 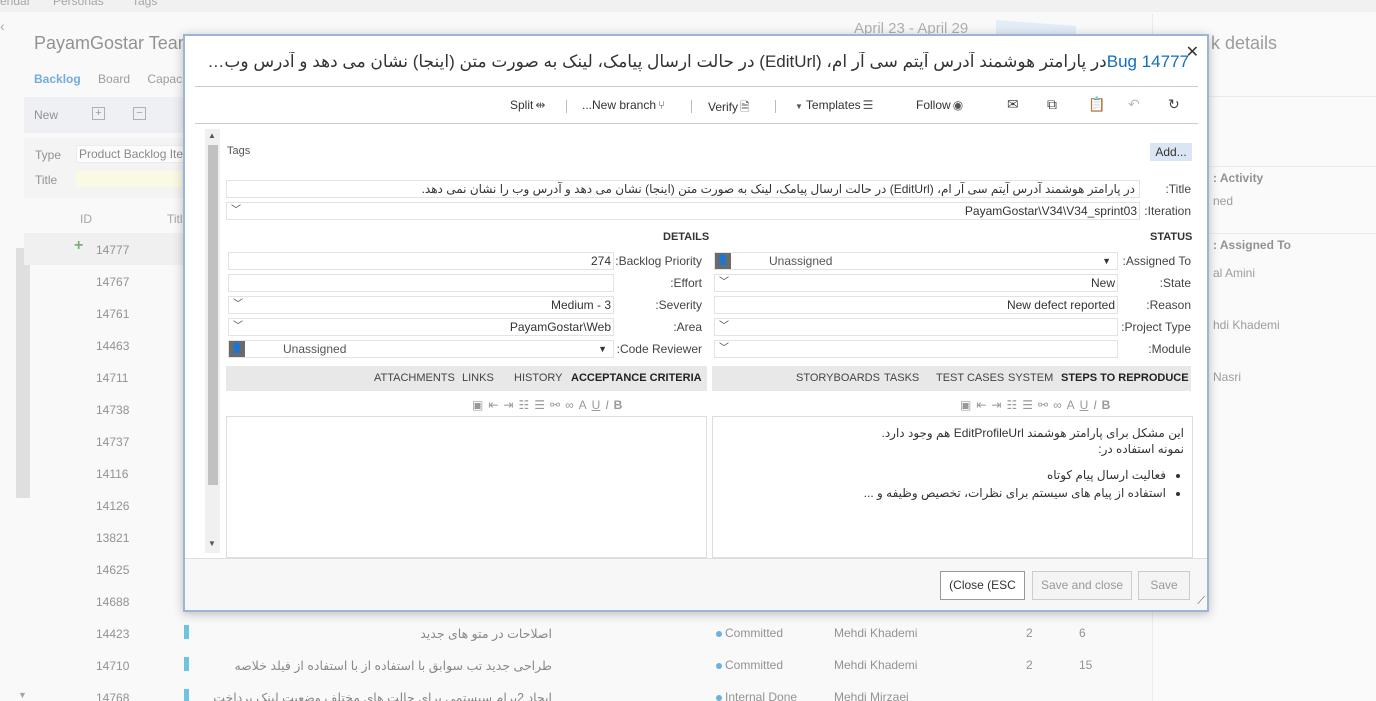 What do you see at coordinates (1174, 104) in the screenshot?
I see `refresh-icon: ↻` at bounding box center [1174, 104].